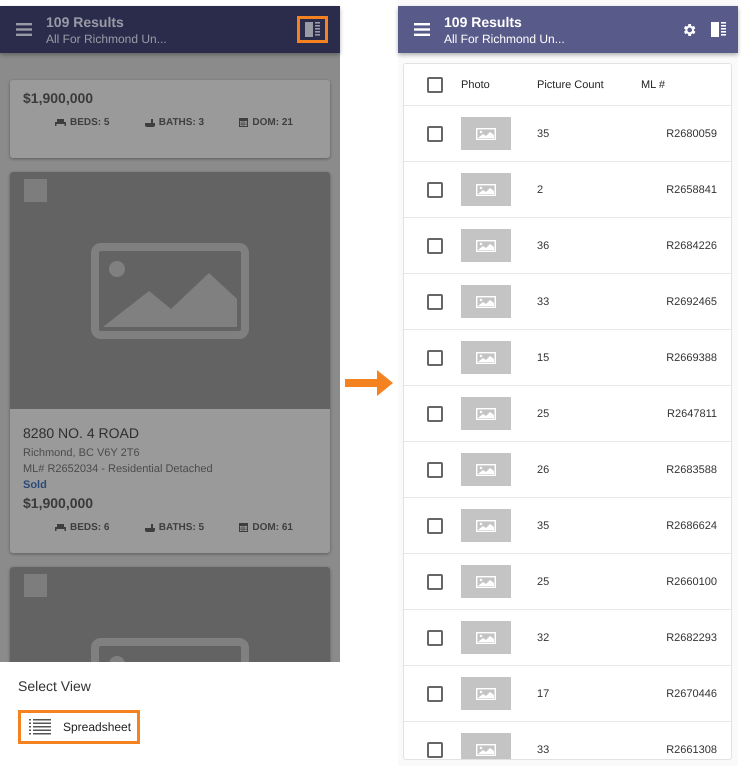 This screenshot has width=753, height=766. What do you see at coordinates (81, 433) in the screenshot?
I see `listing-address: 8280 NO. 4 ROAD` at bounding box center [81, 433].